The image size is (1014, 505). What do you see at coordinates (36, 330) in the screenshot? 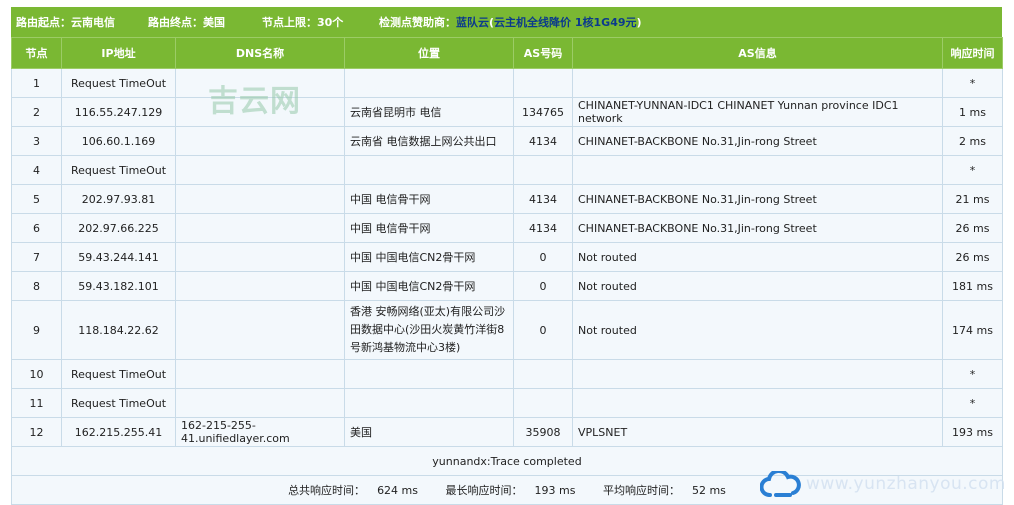
I see `hop-node: 9` at bounding box center [36, 330].